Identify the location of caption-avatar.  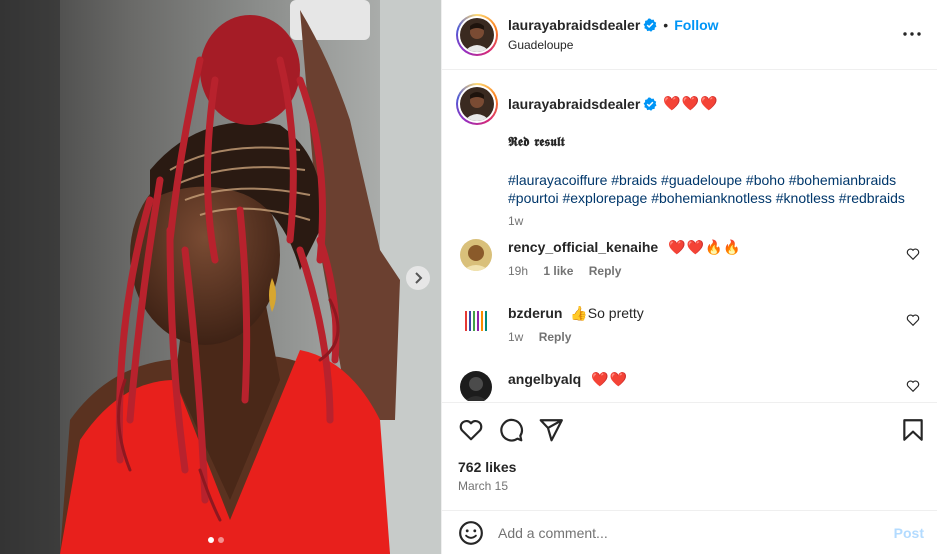
(477, 104).